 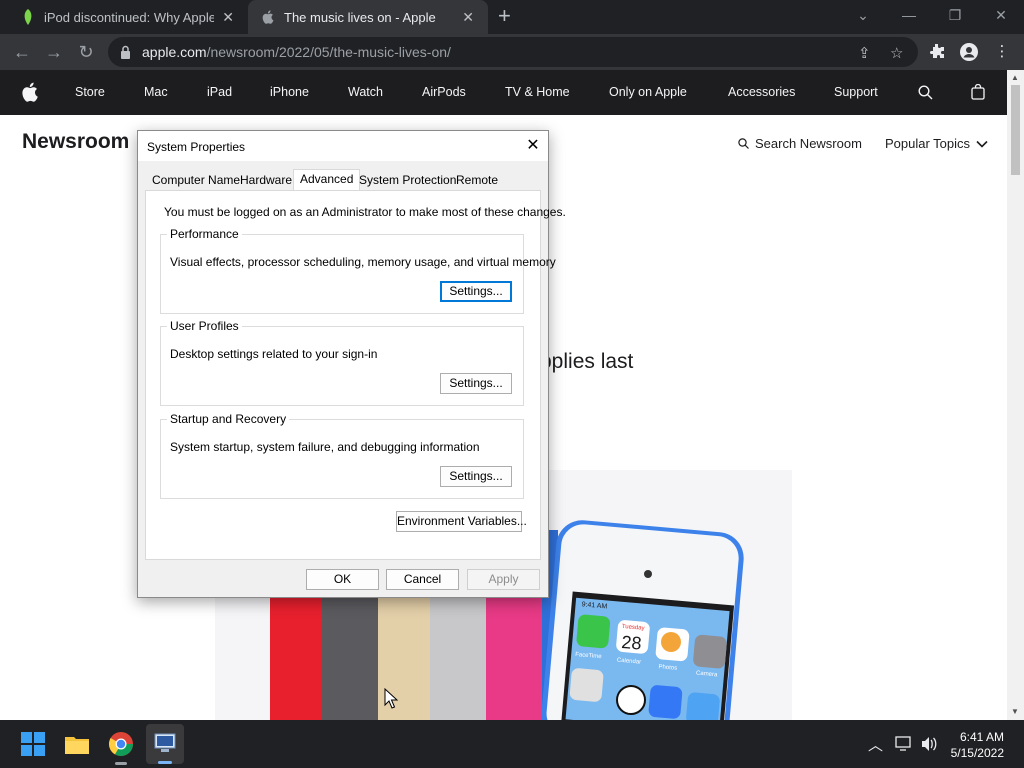 What do you see at coordinates (904, 744) in the screenshot?
I see `network-icon` at bounding box center [904, 744].